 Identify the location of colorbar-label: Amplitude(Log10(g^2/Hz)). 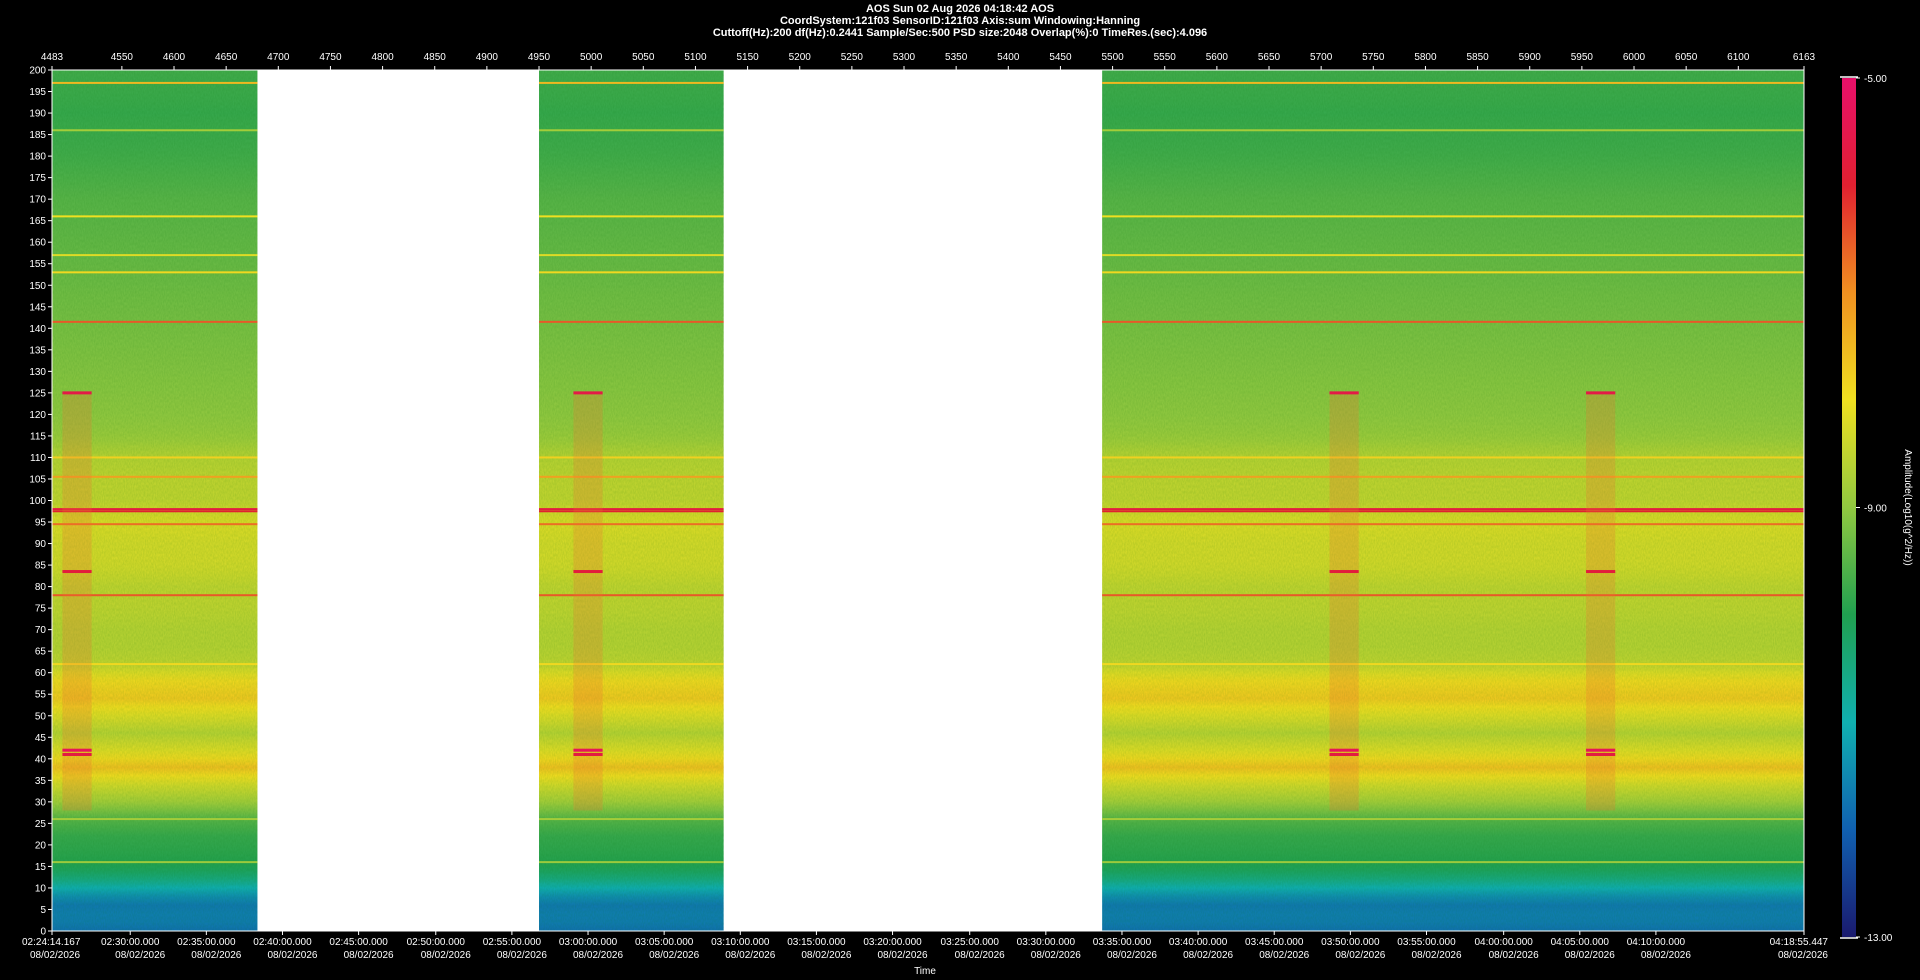
(1907, 507).